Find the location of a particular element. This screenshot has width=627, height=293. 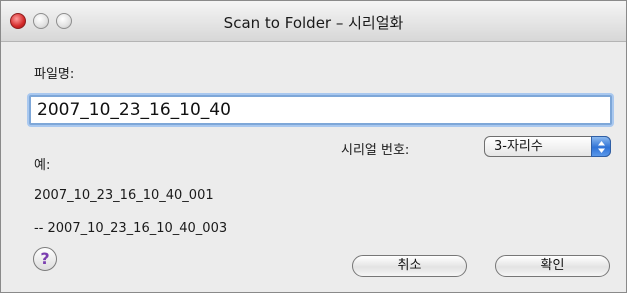

window-title: Scan to Folder – 시리얼화 is located at coordinates (313, 23).